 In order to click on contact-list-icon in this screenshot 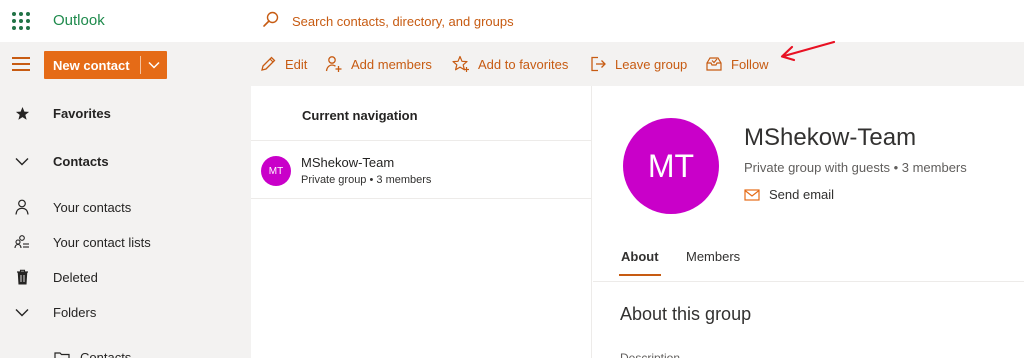, I will do `click(22, 242)`.